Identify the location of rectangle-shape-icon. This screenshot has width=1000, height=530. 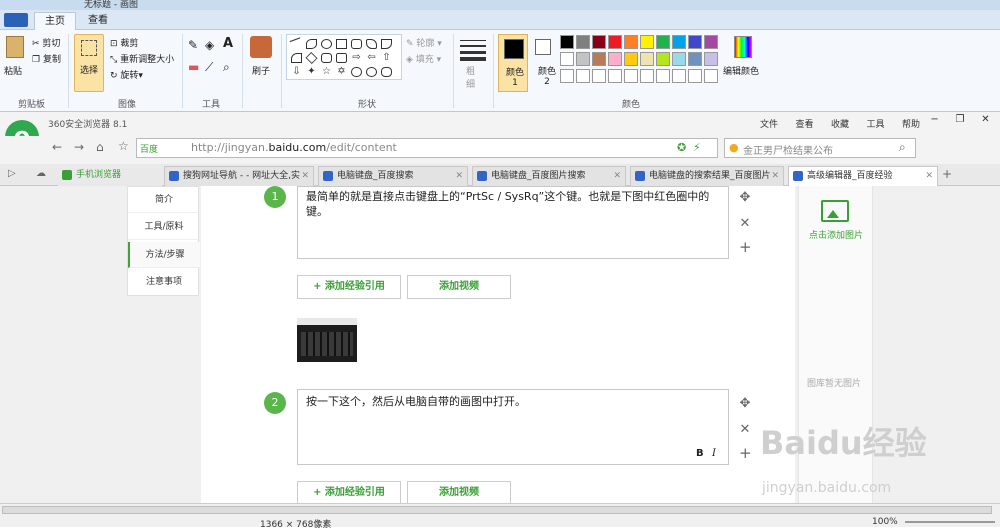
(341, 44).